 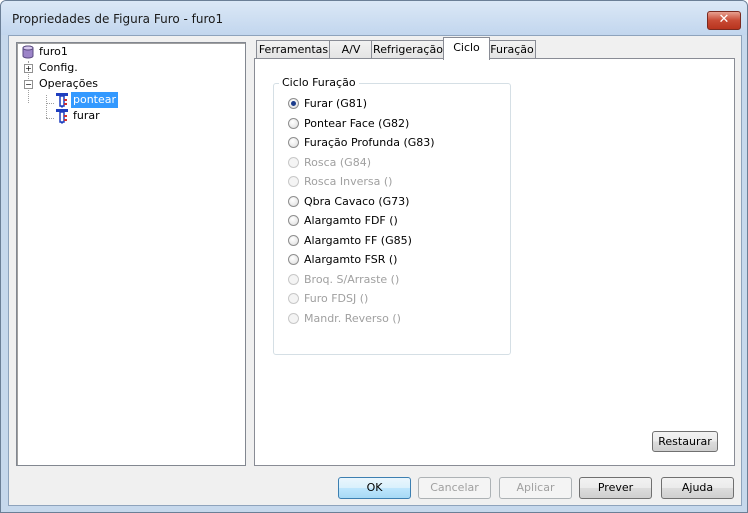 I want to click on database-cylinder-icon, so click(x=28, y=52).